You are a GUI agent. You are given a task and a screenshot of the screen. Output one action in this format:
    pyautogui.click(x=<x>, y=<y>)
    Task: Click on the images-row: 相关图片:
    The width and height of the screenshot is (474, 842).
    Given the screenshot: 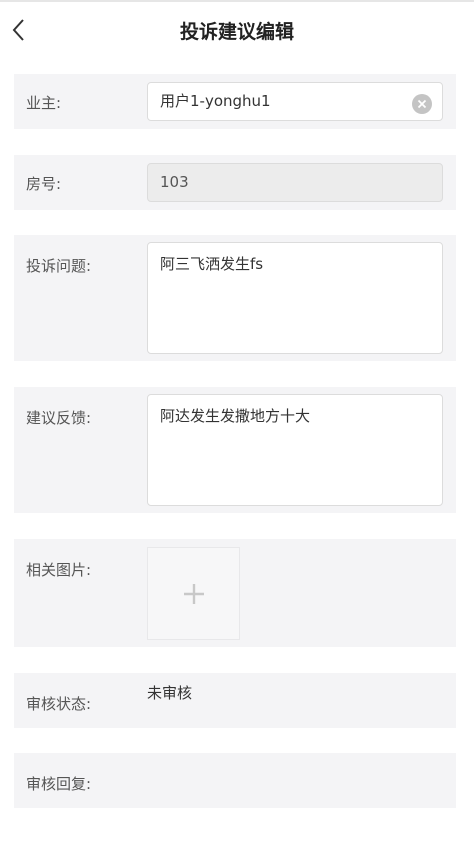 What is the action you would take?
    pyautogui.click(x=235, y=593)
    